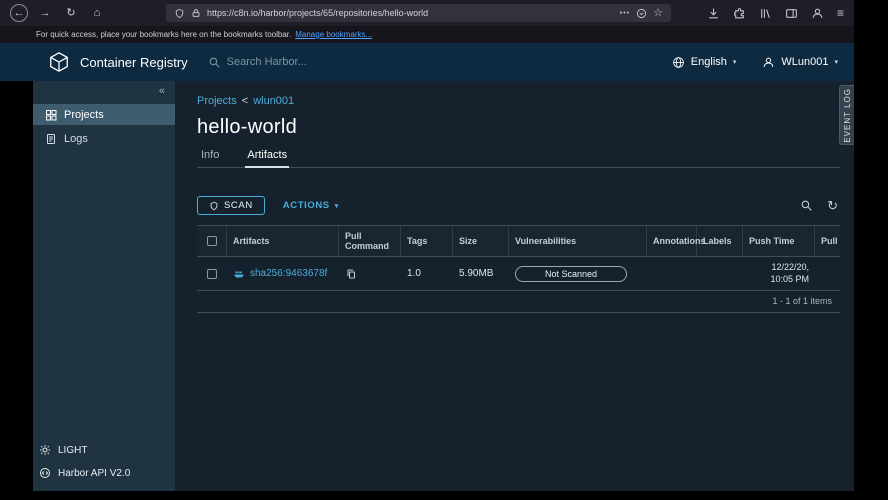 Image resolution: width=888 pixels, height=500 pixels. What do you see at coordinates (806, 205) in the screenshot?
I see `filter-search-icon` at bounding box center [806, 205].